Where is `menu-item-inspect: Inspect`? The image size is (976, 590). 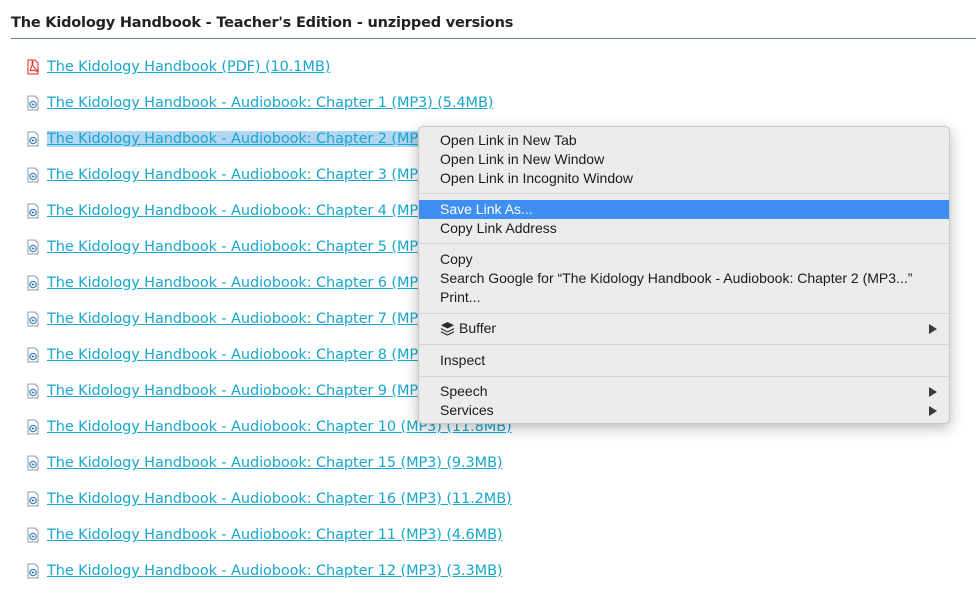
menu-item-inspect: Inspect is located at coordinates (684, 360).